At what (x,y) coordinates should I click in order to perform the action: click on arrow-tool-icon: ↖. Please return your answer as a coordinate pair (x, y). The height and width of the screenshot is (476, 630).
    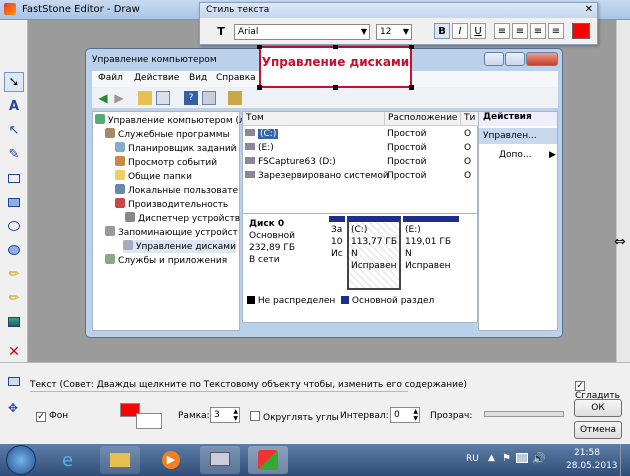
    Looking at the image, I should click on (14, 130).